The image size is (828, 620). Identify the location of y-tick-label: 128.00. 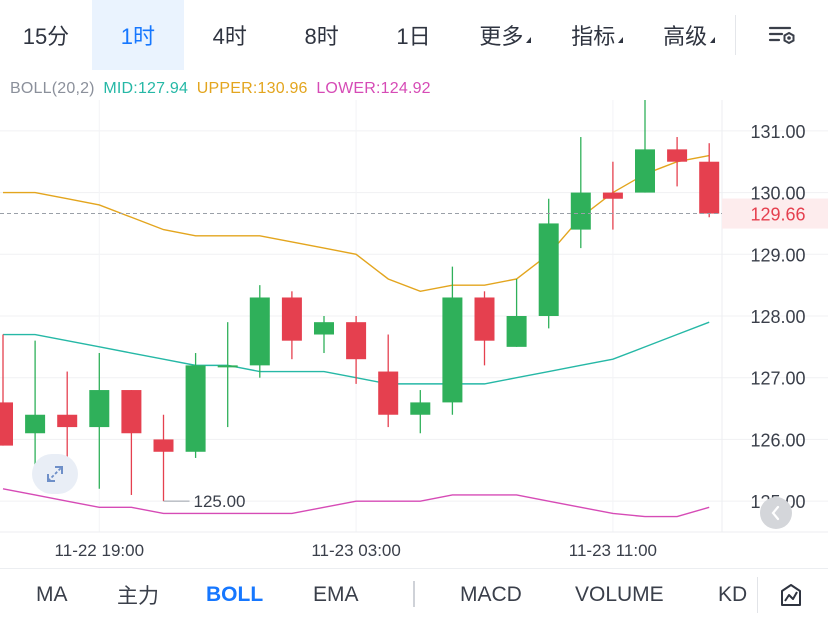
(777, 317).